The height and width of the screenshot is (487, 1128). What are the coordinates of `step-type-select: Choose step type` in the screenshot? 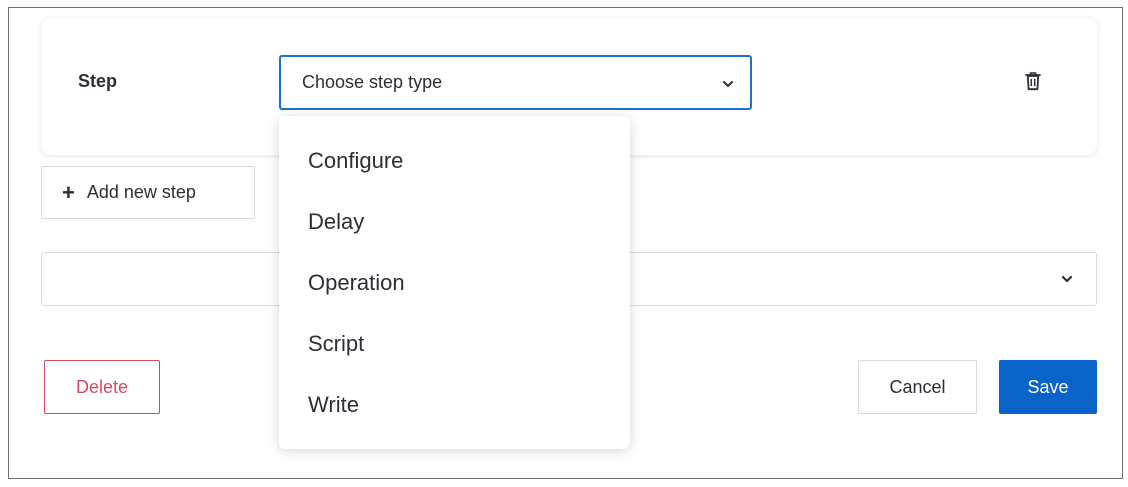 It's located at (515, 82).